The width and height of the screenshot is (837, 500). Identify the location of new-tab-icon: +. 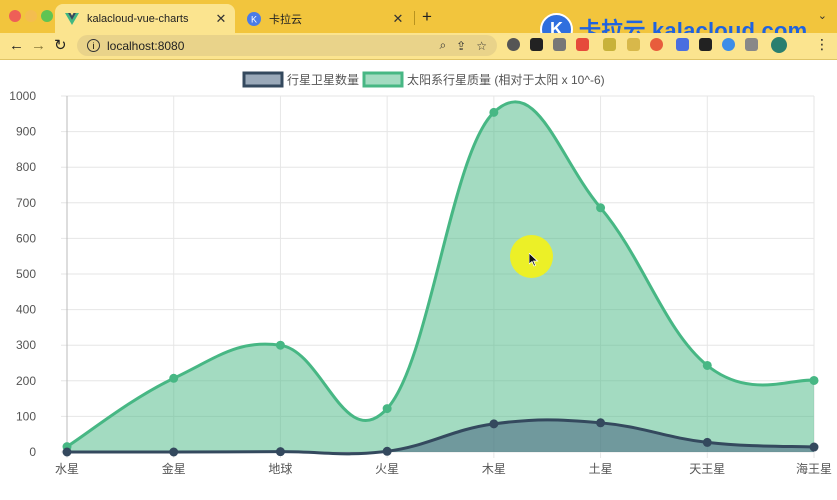
(427, 17).